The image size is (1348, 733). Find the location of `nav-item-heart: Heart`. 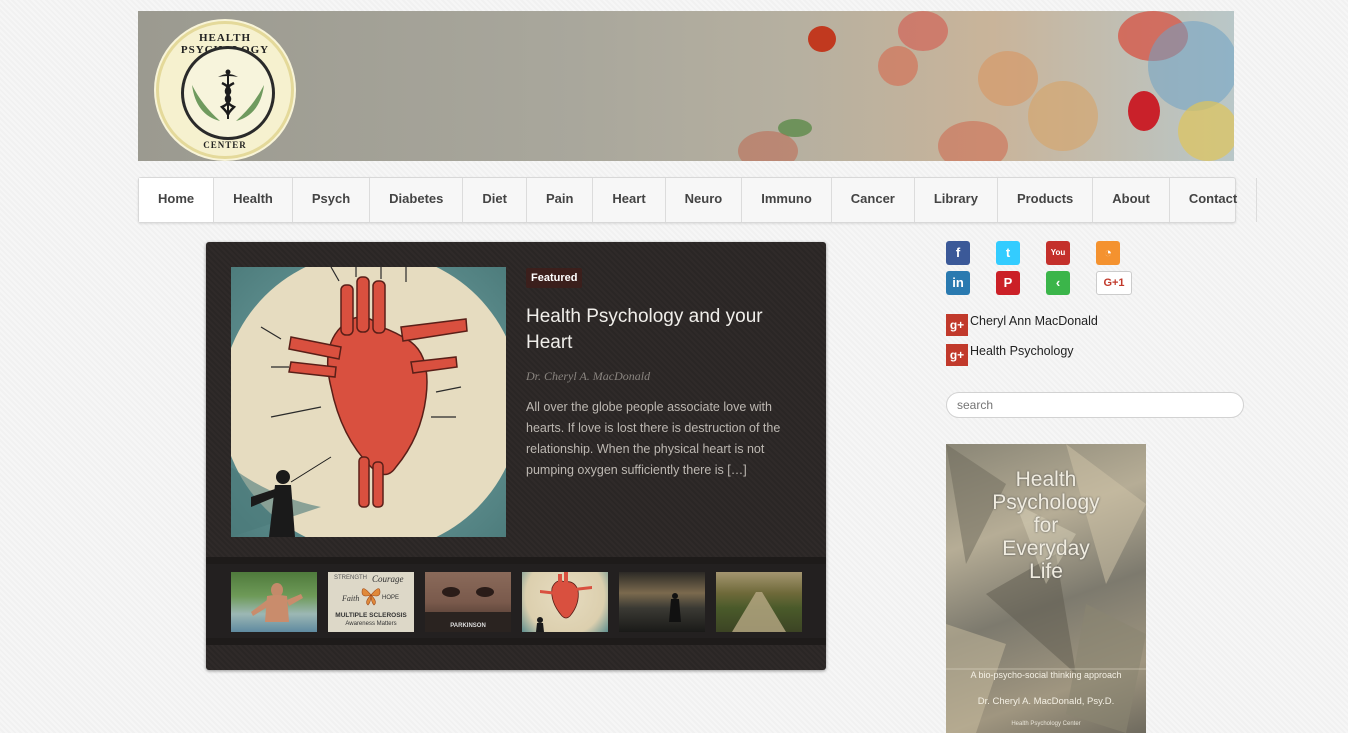

nav-item-heart: Heart is located at coordinates (629, 200).